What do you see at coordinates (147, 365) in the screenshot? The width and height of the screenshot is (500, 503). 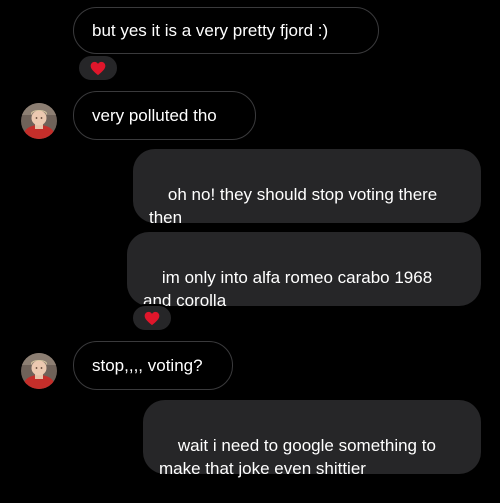 I see `message-text: stop,,,, voting?` at bounding box center [147, 365].